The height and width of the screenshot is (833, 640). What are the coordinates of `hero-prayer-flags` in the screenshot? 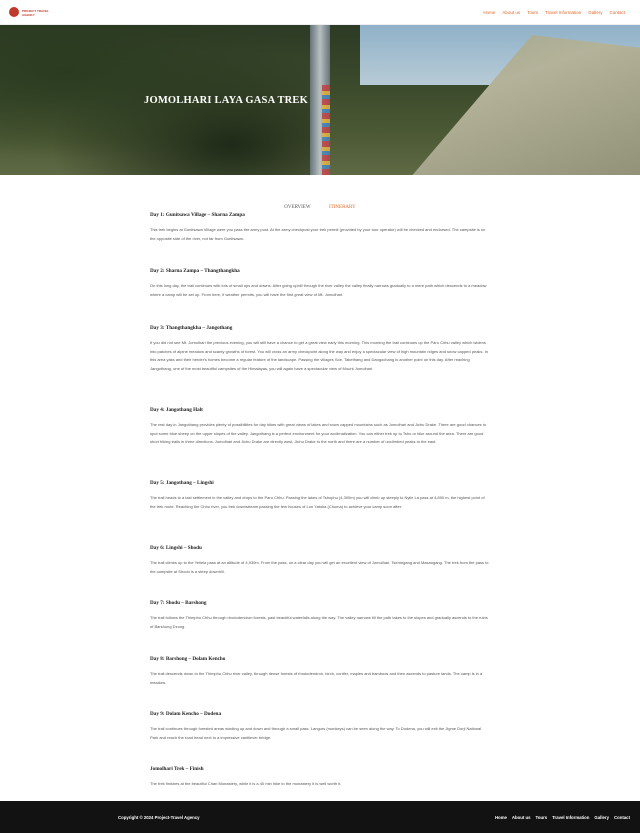 It's located at (326, 130).